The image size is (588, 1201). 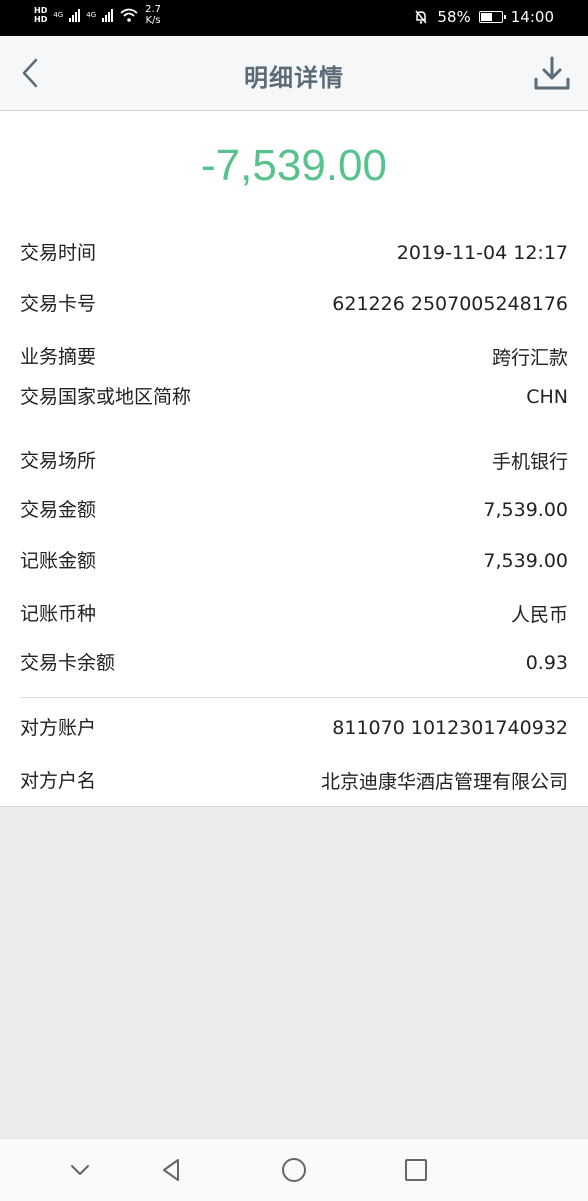 I want to click on battery-icon, so click(x=492, y=17).